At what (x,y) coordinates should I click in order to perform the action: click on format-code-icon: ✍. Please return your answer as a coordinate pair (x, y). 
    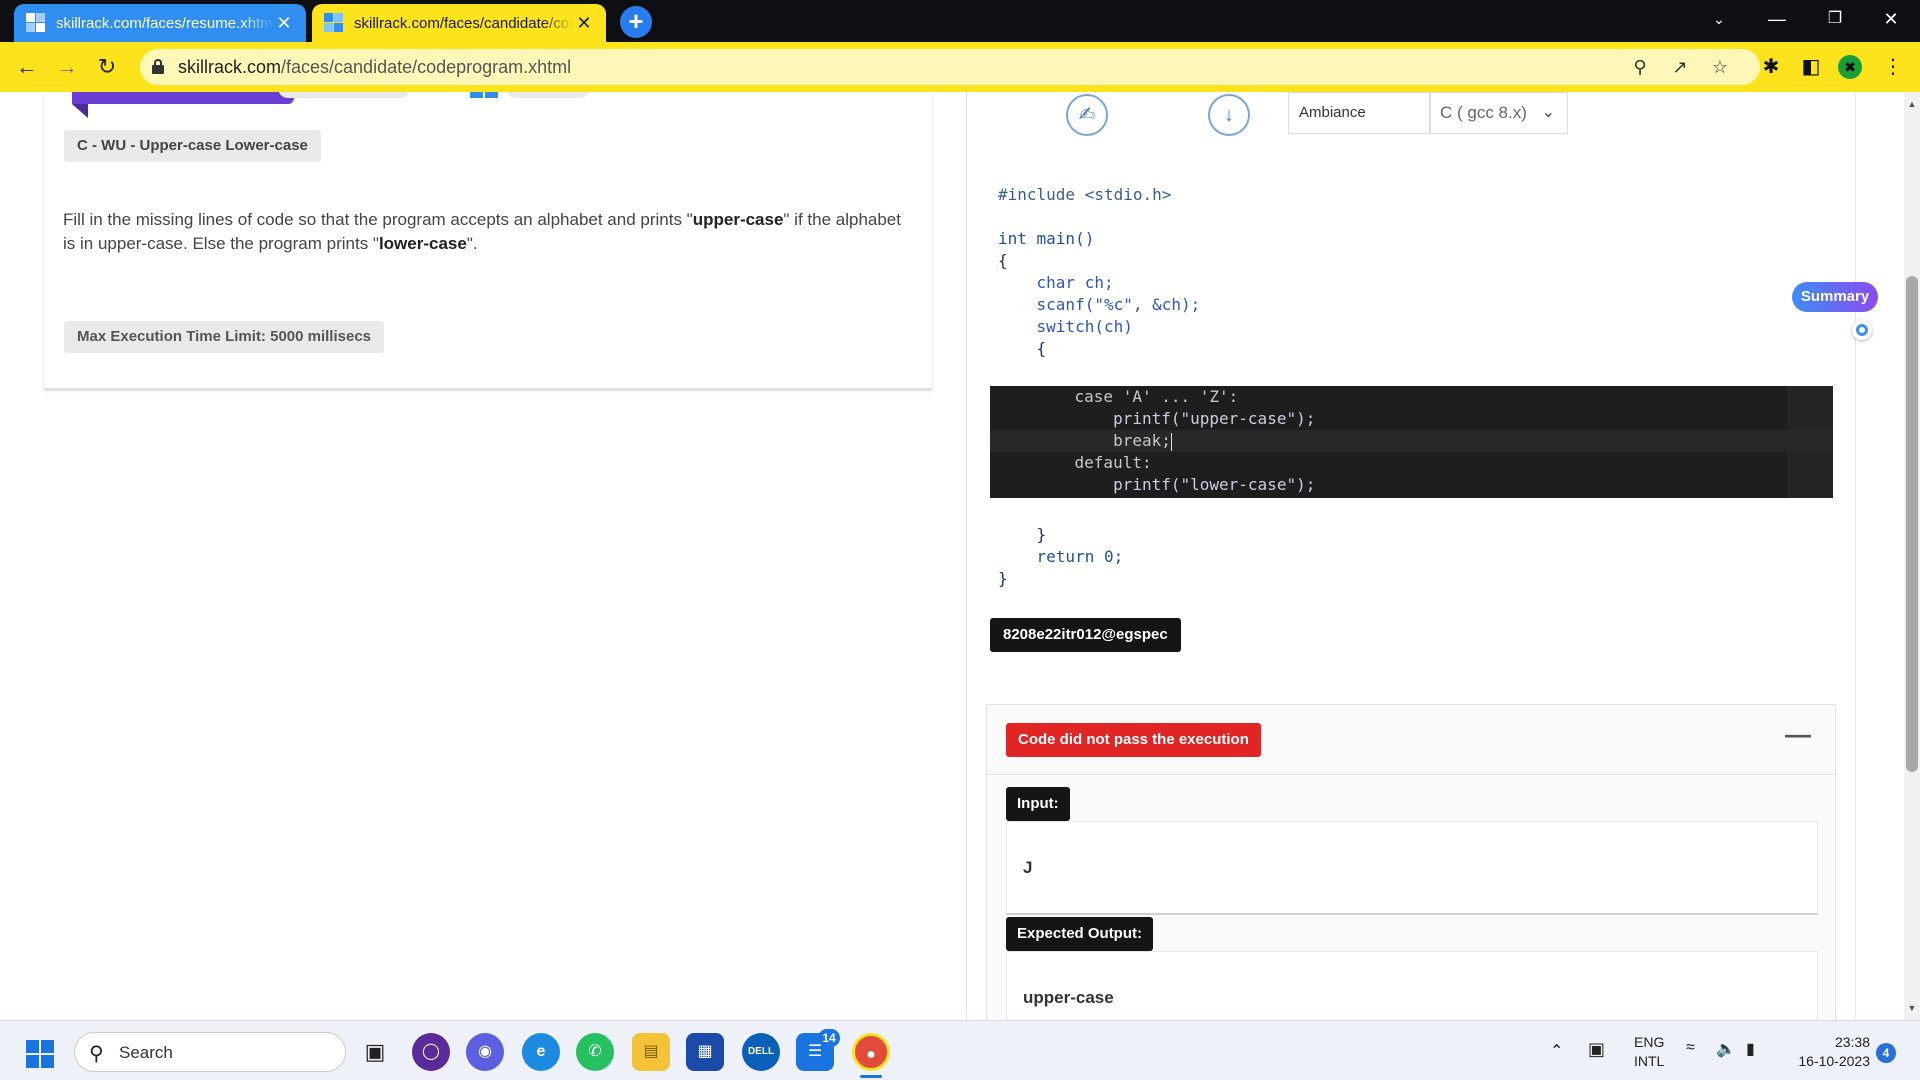
    Looking at the image, I should click on (1087, 115).